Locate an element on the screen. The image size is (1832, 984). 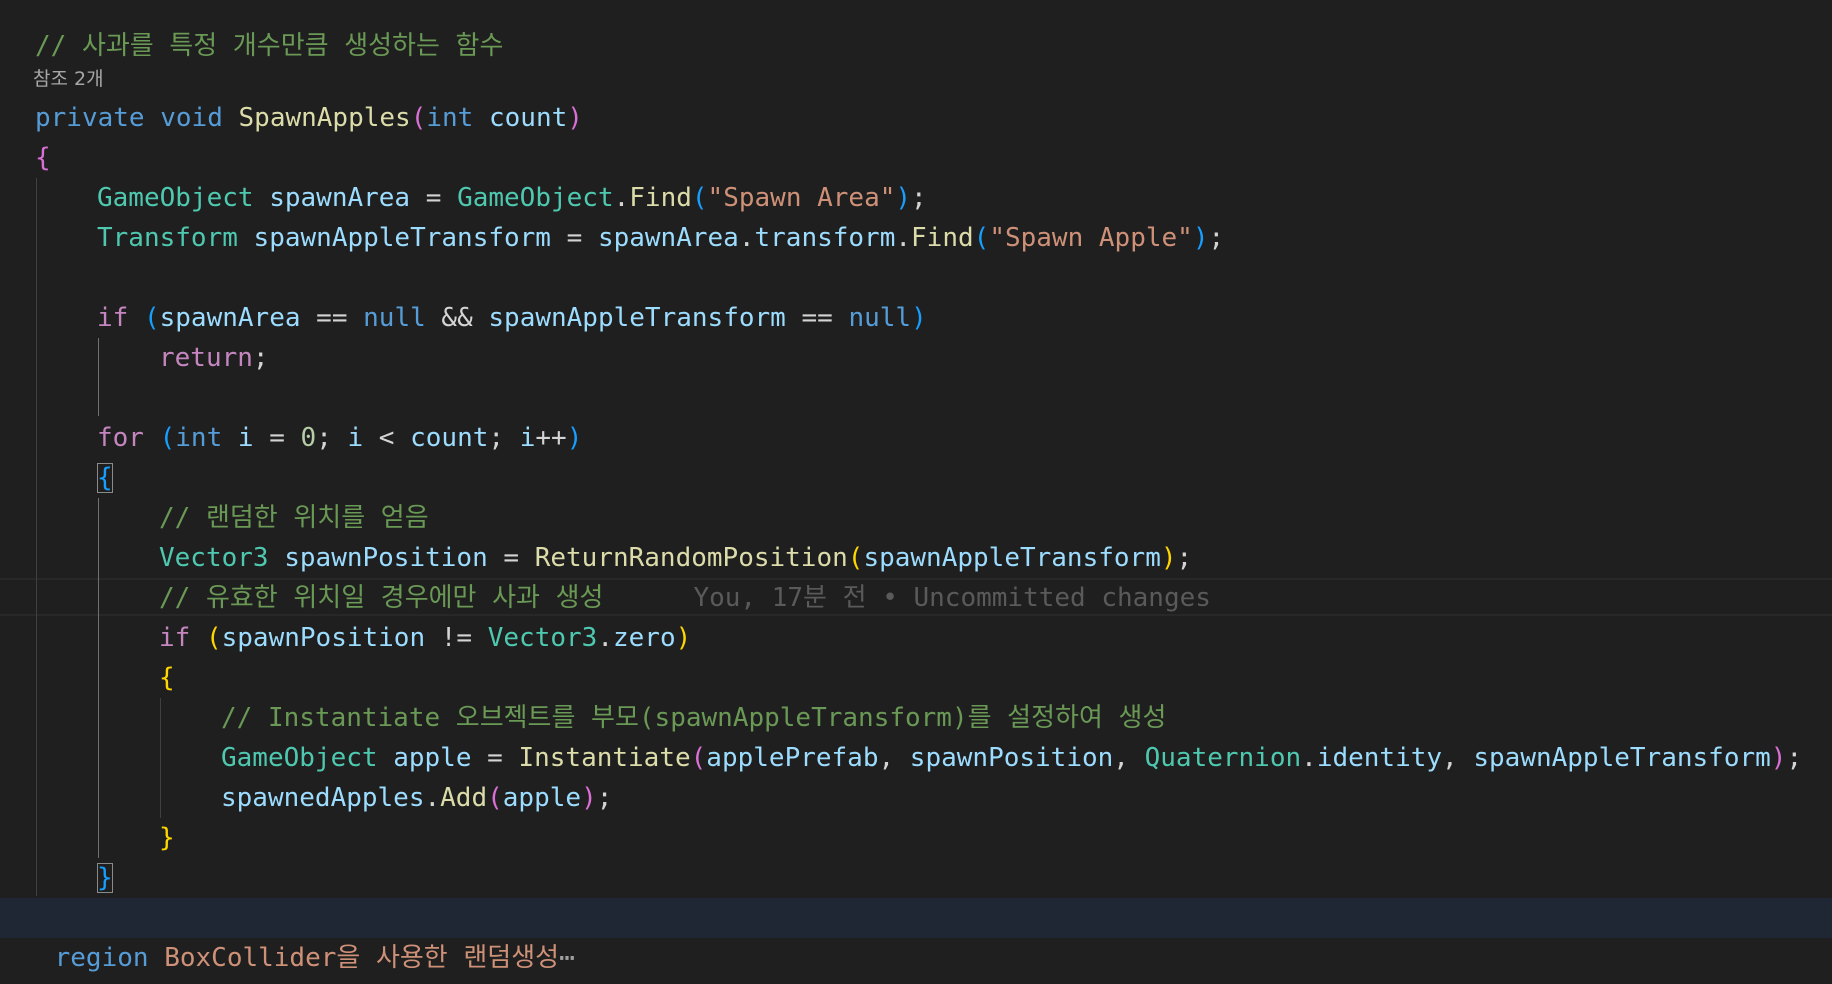
references-codelens: 참조 2개 is located at coordinates (68, 79).